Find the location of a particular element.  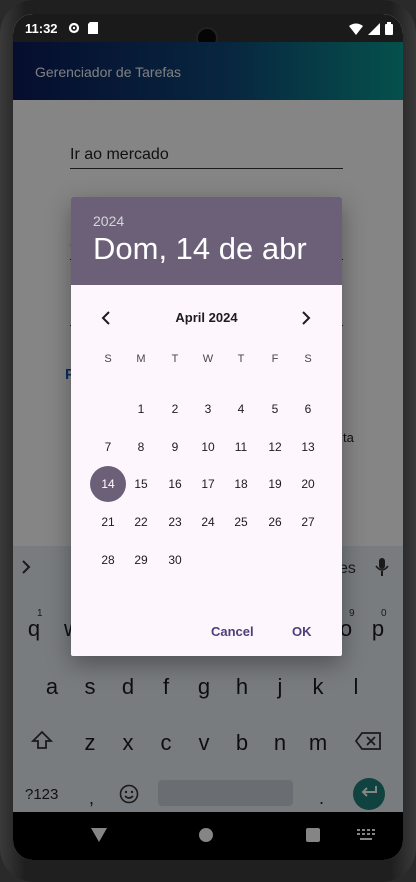

calendar-day: 1 is located at coordinates (141, 409).